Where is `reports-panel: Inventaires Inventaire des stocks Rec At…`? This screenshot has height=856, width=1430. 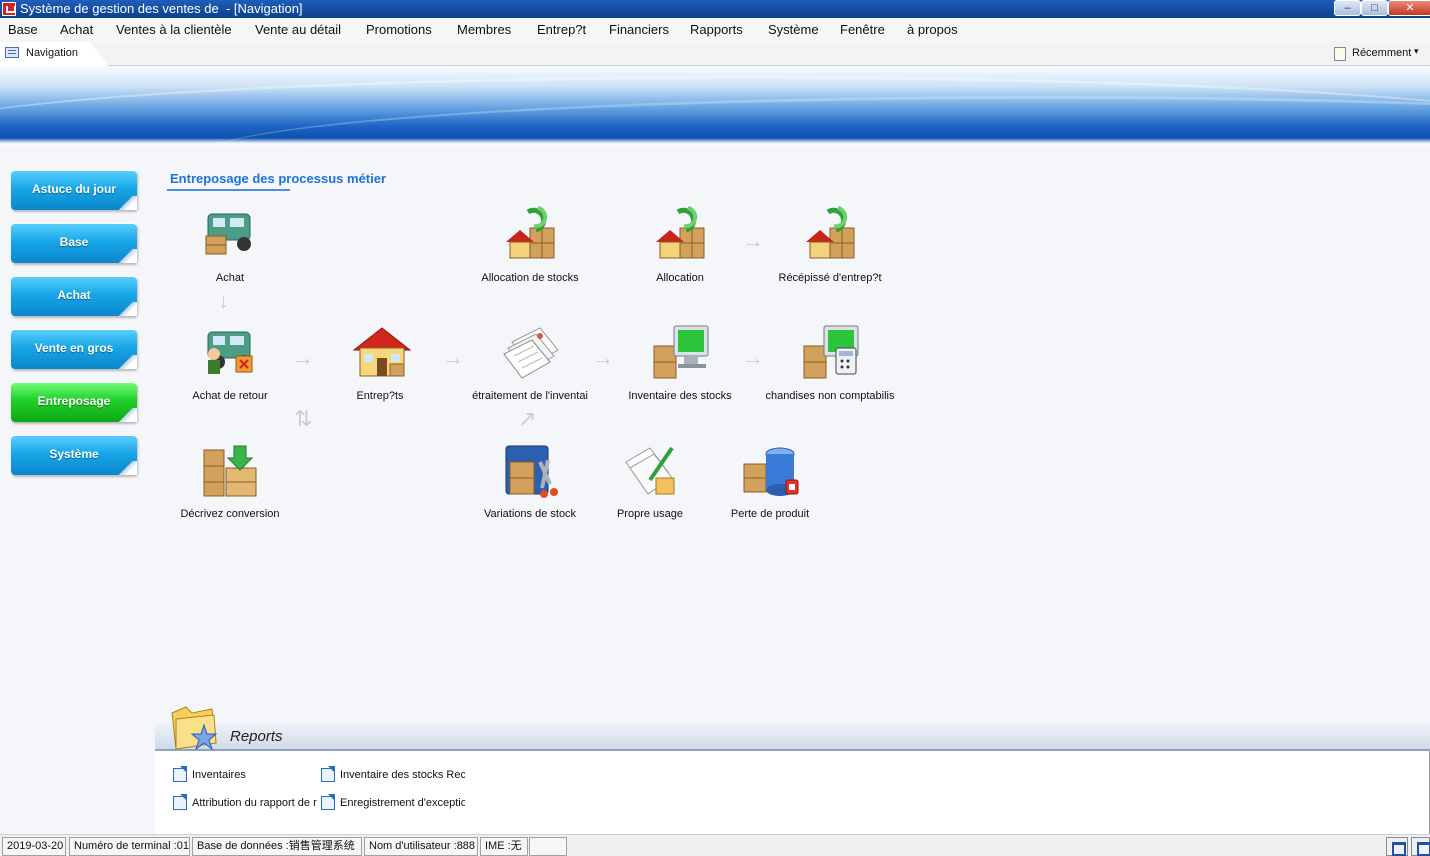
reports-panel: Inventaires Inventaire des stocks Rec At… is located at coordinates (792, 792).